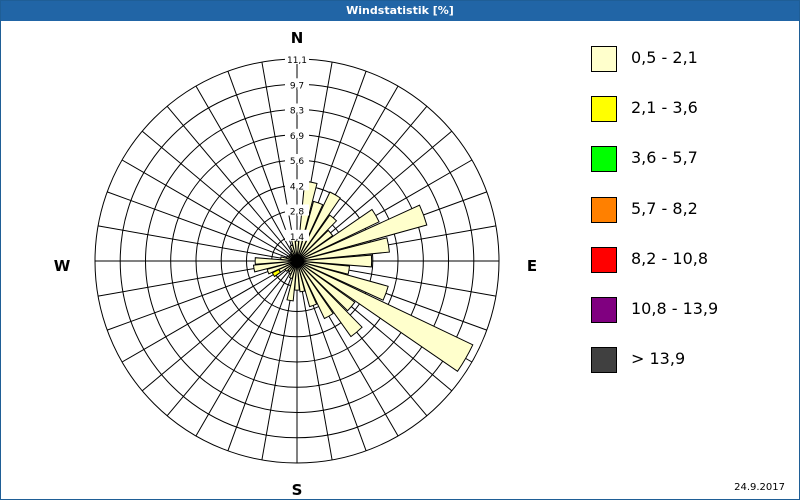  Describe the element at coordinates (297, 187) in the screenshot. I see `ring-label: 4,2` at that location.